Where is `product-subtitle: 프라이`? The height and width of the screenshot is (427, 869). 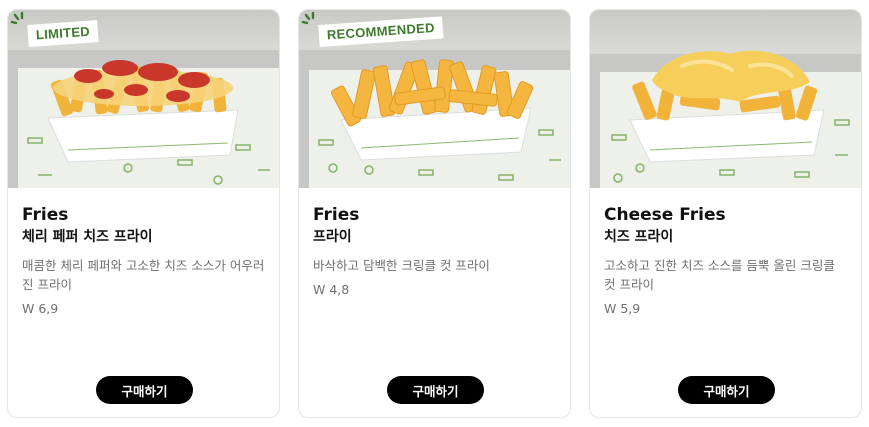
product-subtitle: 프라이 is located at coordinates (332, 237).